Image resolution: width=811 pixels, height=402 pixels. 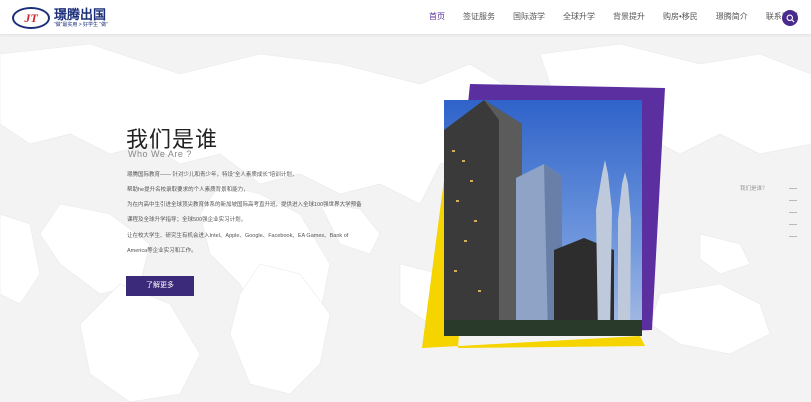 I want to click on intro-line: 帮助he提升名校录取要求的个人素质背景和能力，, so click(x=188, y=190).